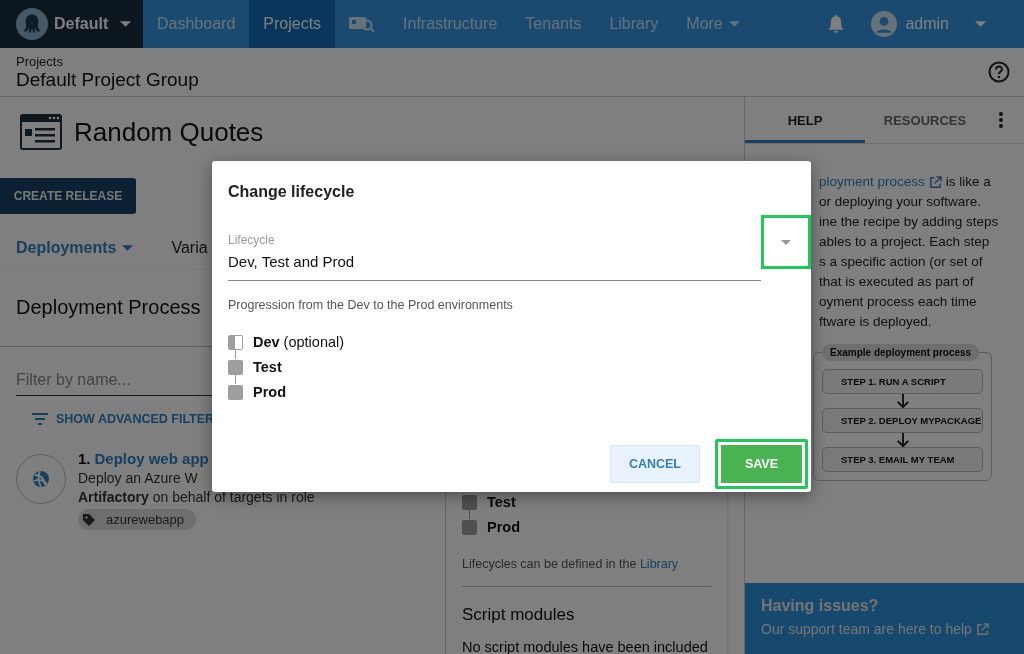  Describe the element at coordinates (84, 458) in the screenshot. I see `step-number: 1.` at that location.